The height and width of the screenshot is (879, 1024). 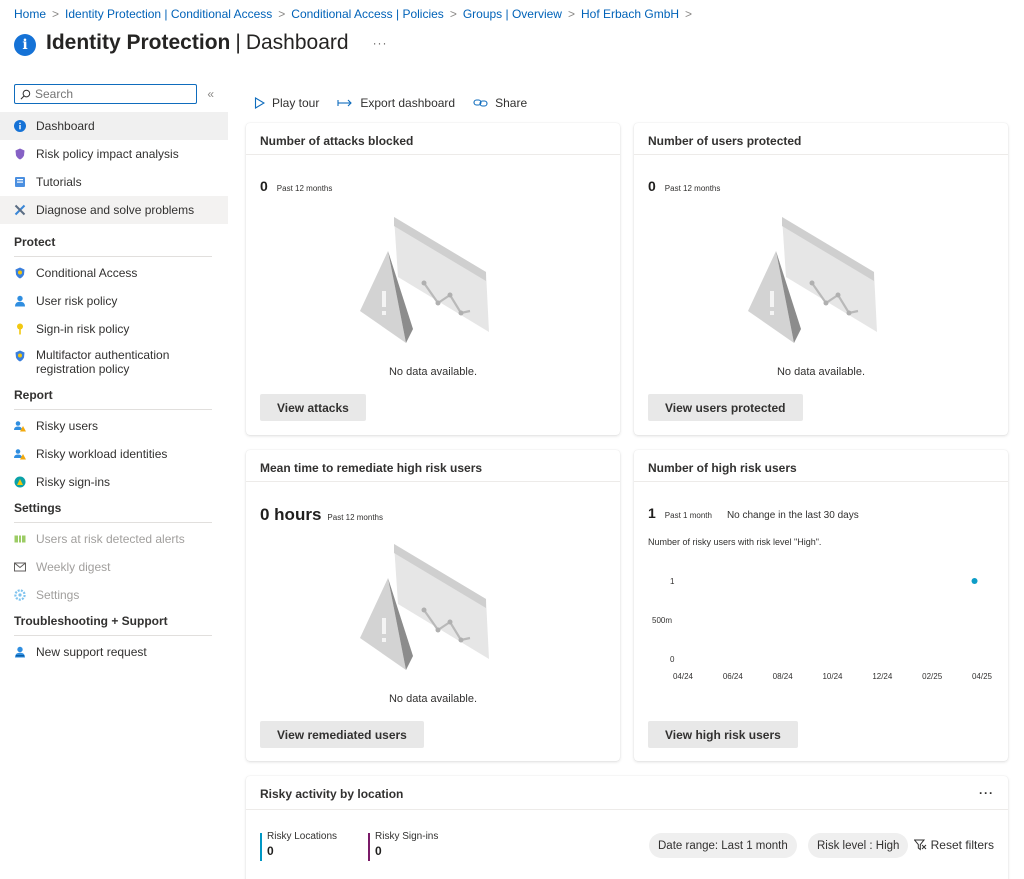 I want to click on sidebar-item-risk-policy-impact: Risk policy impact analysis, so click(x=114, y=154).